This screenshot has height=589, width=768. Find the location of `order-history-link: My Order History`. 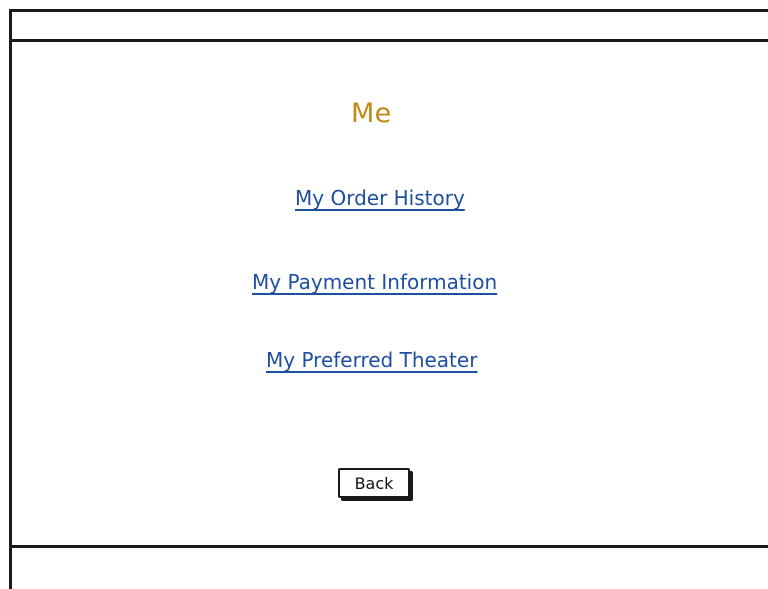

order-history-link: My Order History is located at coordinates (380, 198).